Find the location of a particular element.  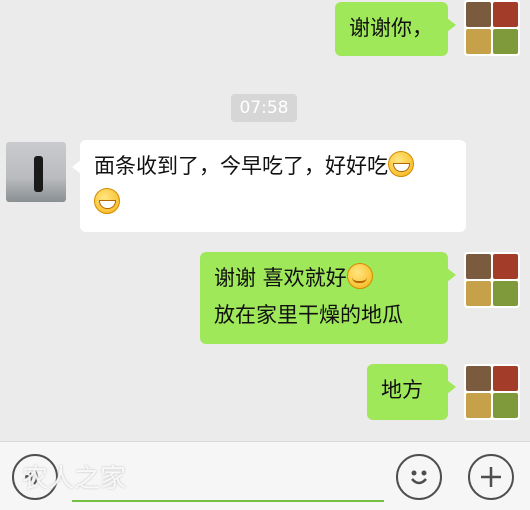

message-text: 地方 is located at coordinates (402, 390).